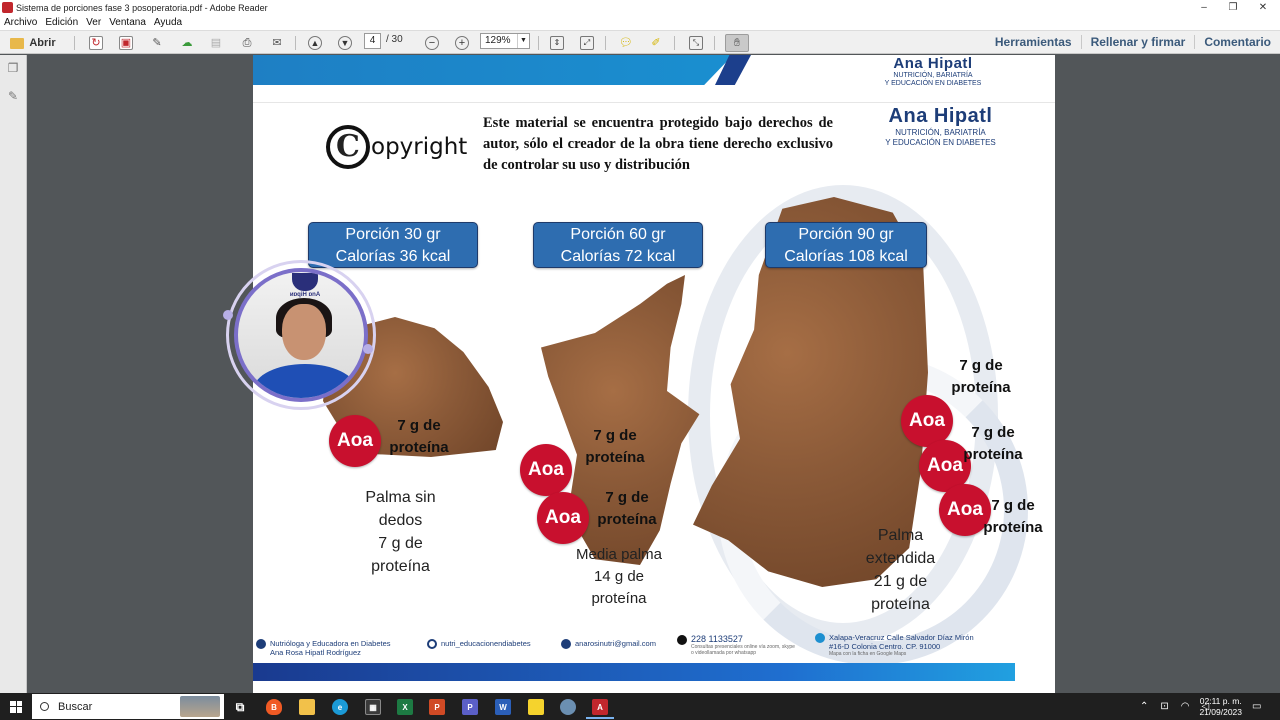  I want to click on signatures-icon: ✎, so click(13, 96).